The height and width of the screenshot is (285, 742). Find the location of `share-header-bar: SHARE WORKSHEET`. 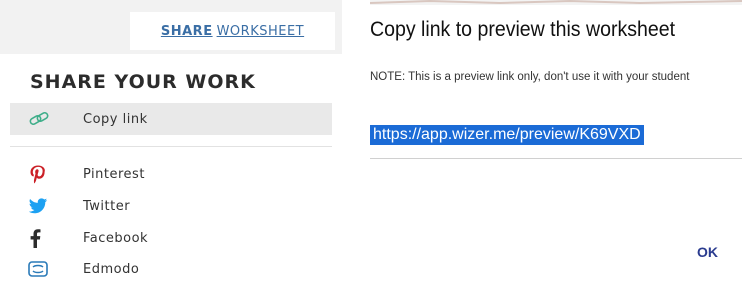

share-header-bar: SHARE WORKSHEET is located at coordinates (171, 27).